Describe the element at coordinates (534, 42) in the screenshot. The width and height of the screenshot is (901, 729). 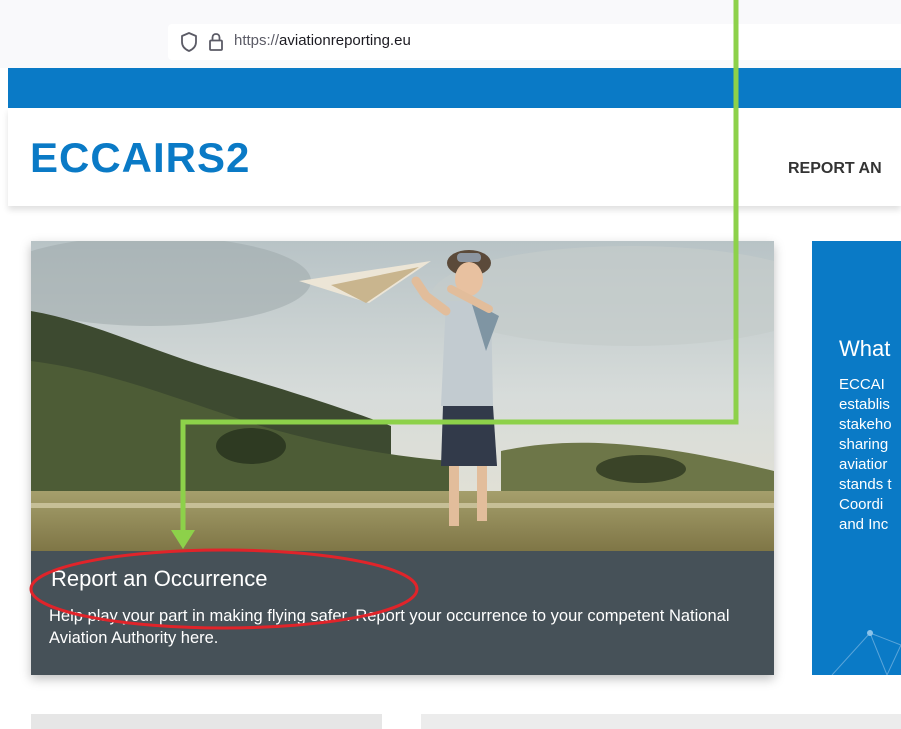
I see `address-bar: https://aviationreporting.eu` at that location.